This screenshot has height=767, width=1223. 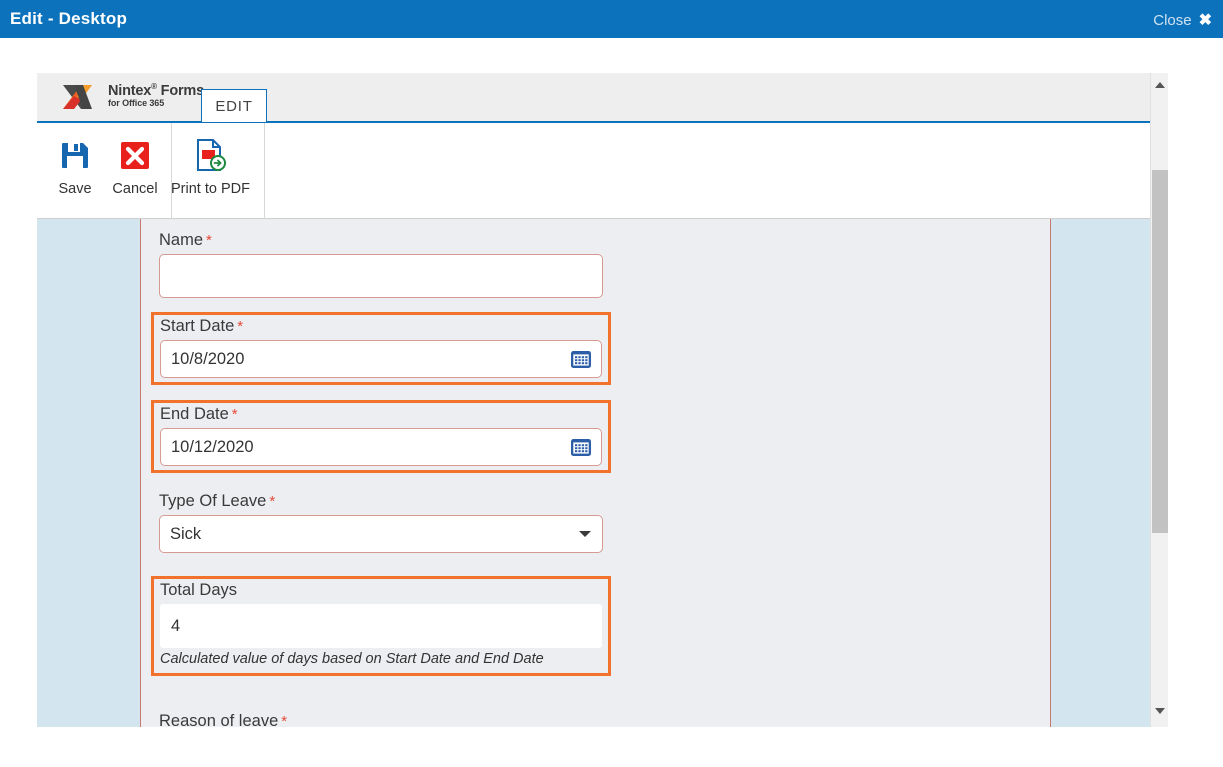 I want to click on brand-tagline: for Office 365, so click(x=136, y=103).